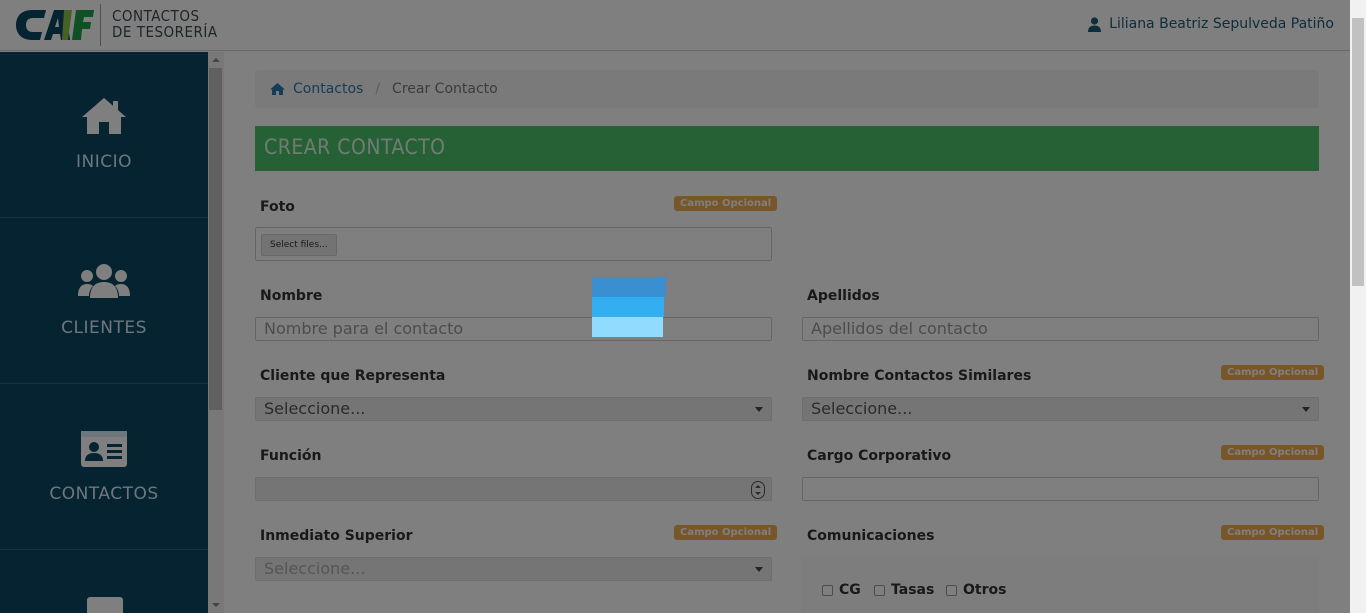 The image size is (1366, 613). I want to click on checkbox-cg: CG, so click(841, 590).